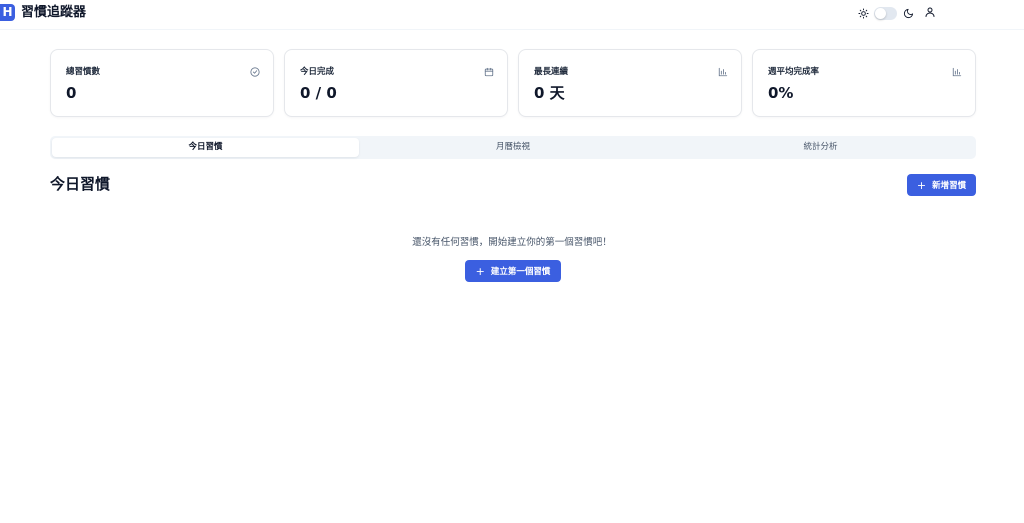 This screenshot has height=523, width=1024. I want to click on theme-toggle-knob, so click(880, 13).